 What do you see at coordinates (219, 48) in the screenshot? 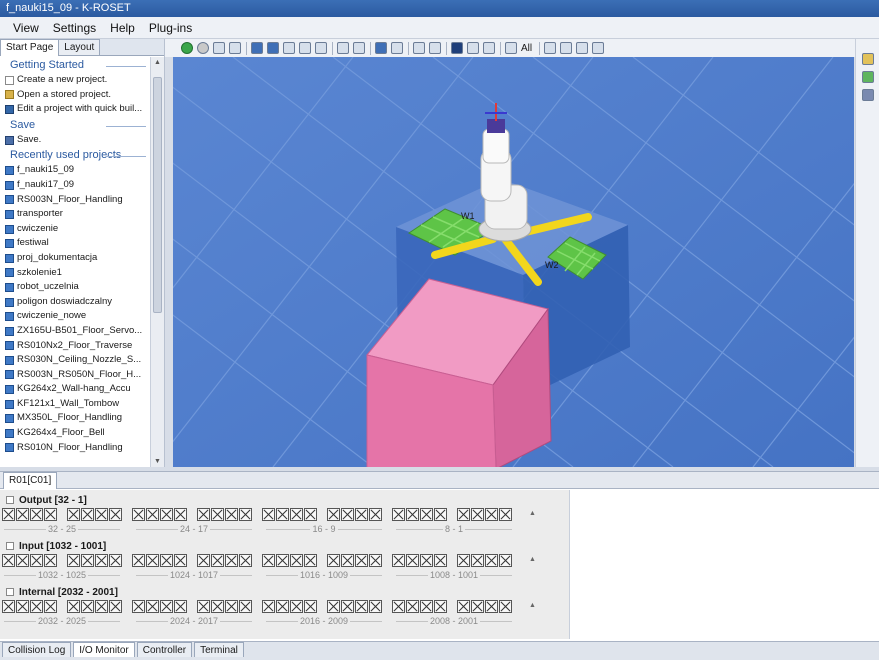
I see `home-icon` at bounding box center [219, 48].